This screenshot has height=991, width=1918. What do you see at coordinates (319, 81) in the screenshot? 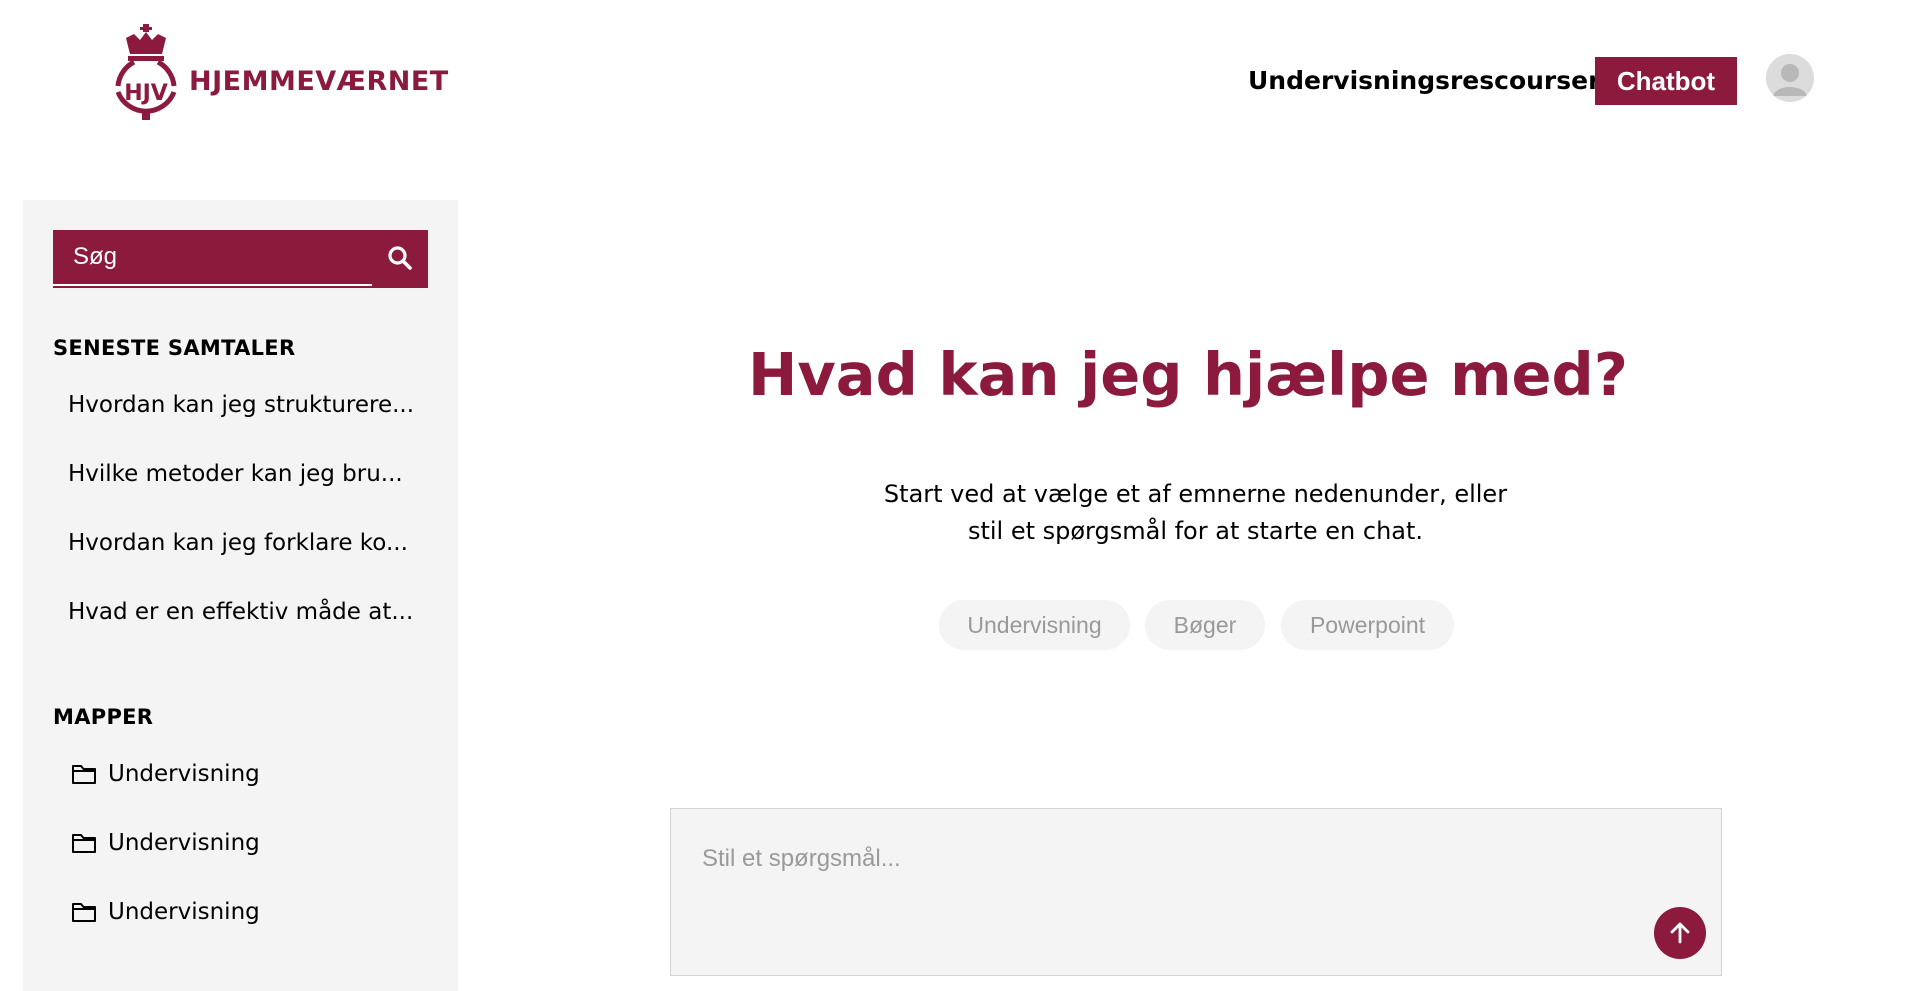
I see `logo-text: HJEMMEVÆRNET` at bounding box center [319, 81].